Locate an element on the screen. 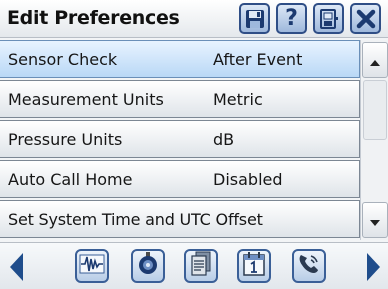 This screenshot has height=289, width=388. page-title: Edit Preferences is located at coordinates (93, 18).